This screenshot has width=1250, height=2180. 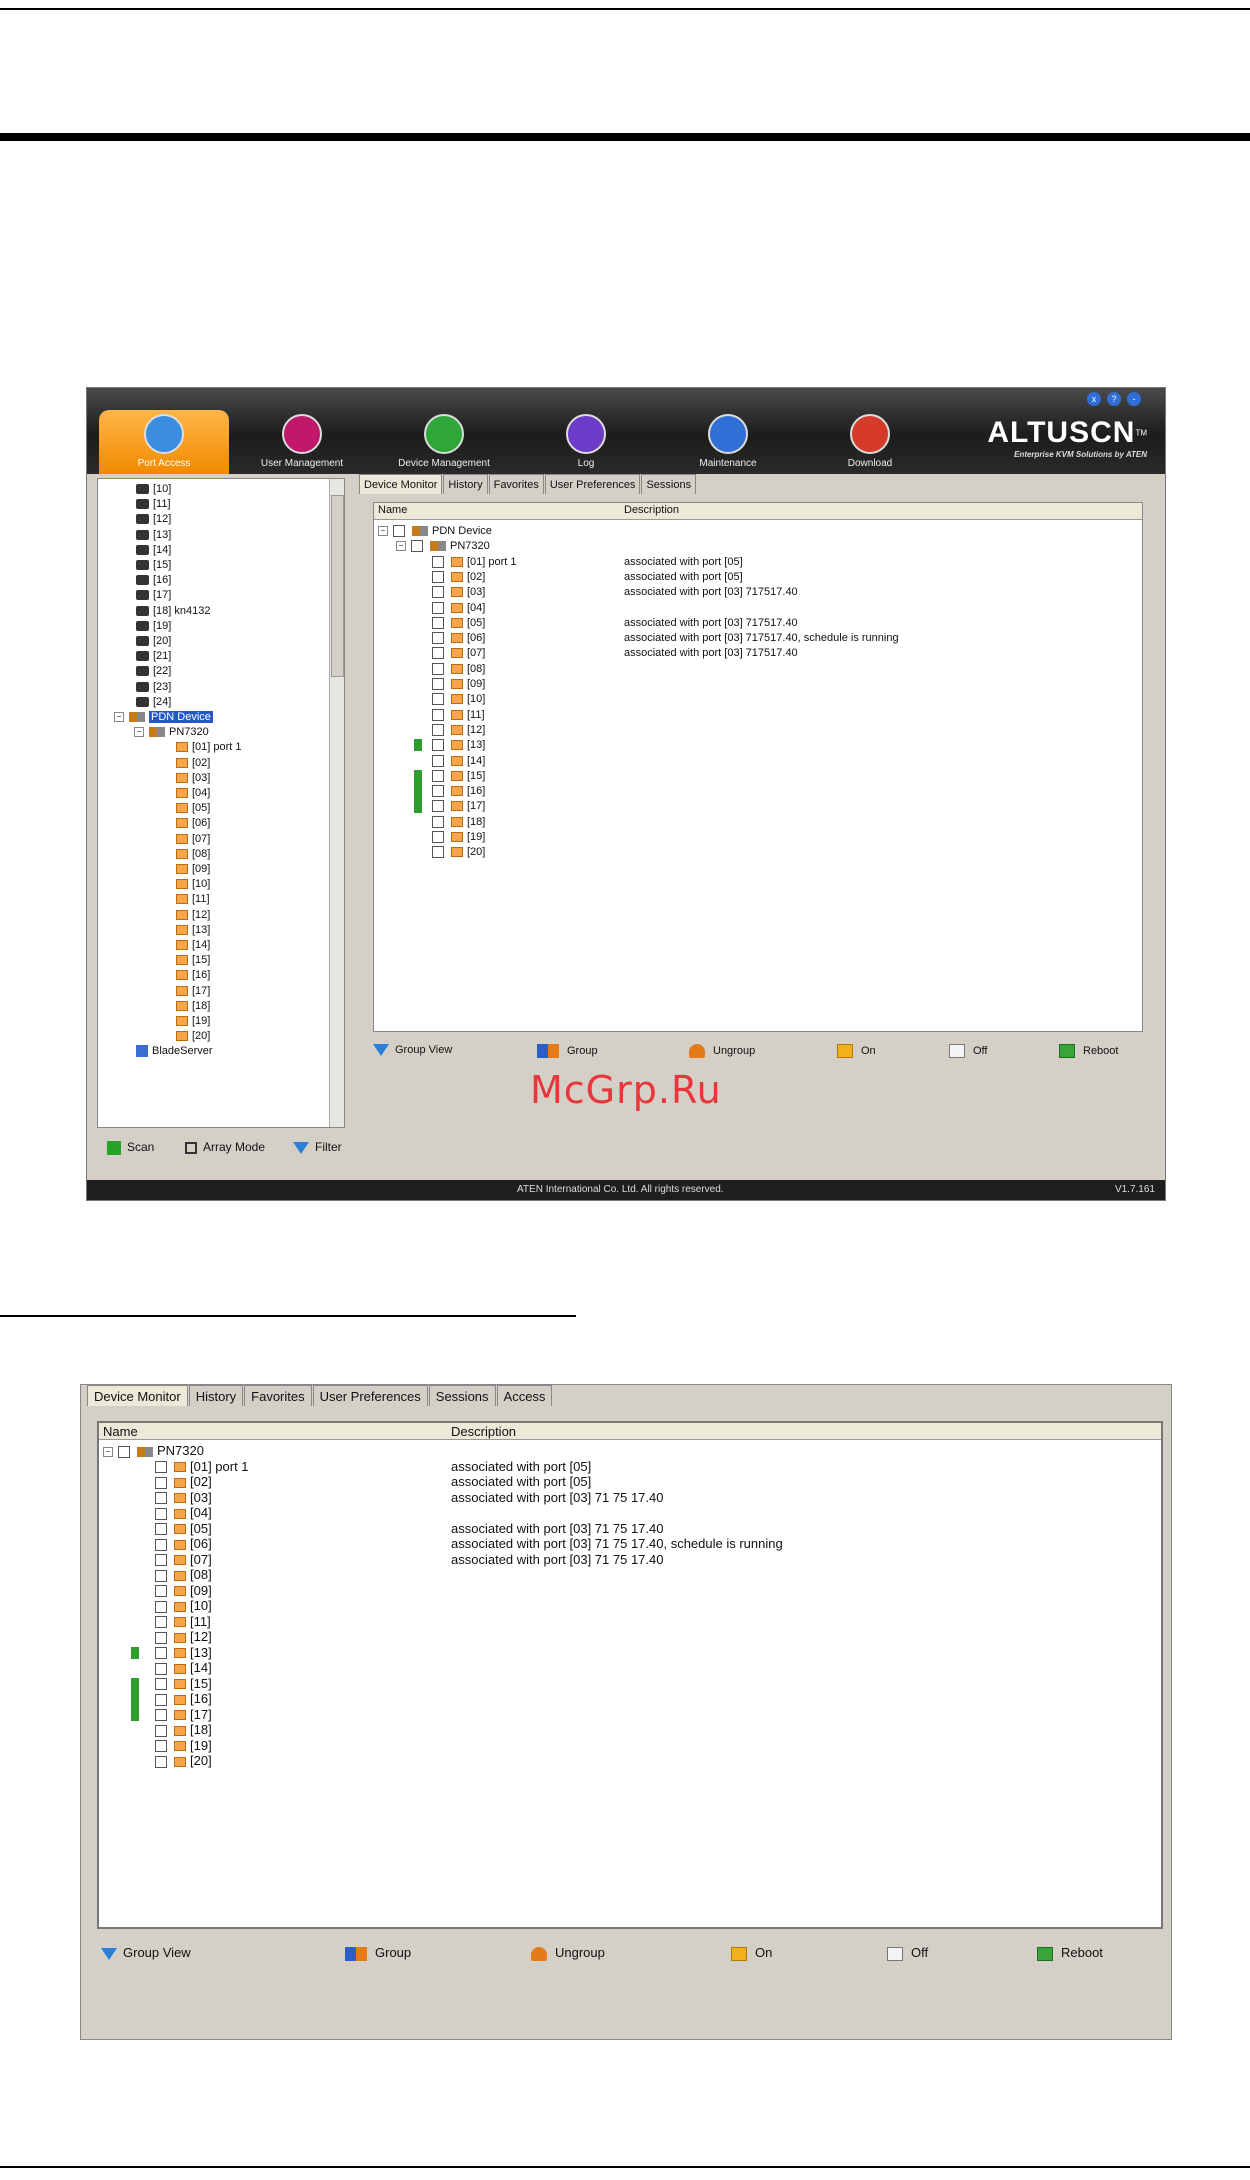 What do you see at coordinates (202, 1467) in the screenshot?
I see `list-row-outlet: [01] port 1` at bounding box center [202, 1467].